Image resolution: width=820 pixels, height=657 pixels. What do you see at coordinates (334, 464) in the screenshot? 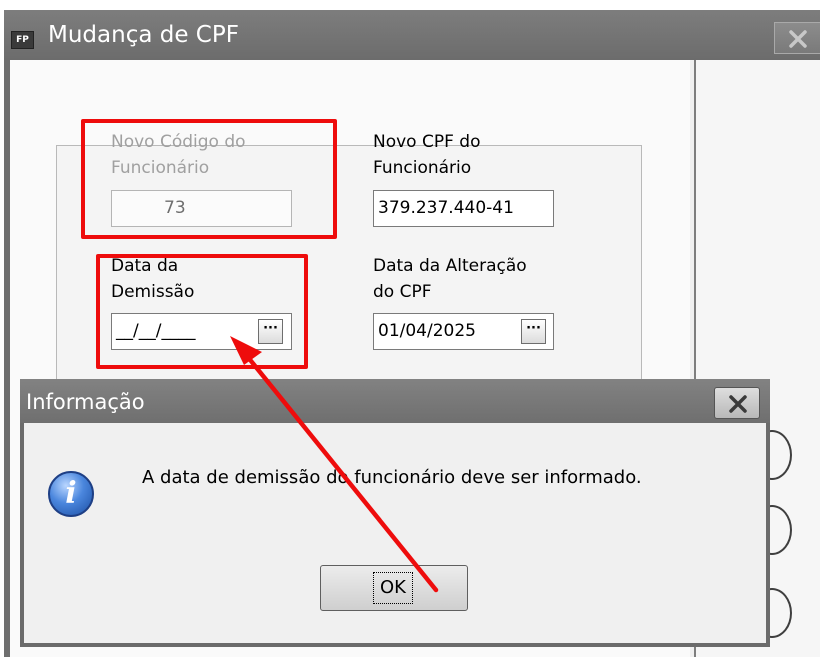
I see `annotation-arrow` at bounding box center [334, 464].